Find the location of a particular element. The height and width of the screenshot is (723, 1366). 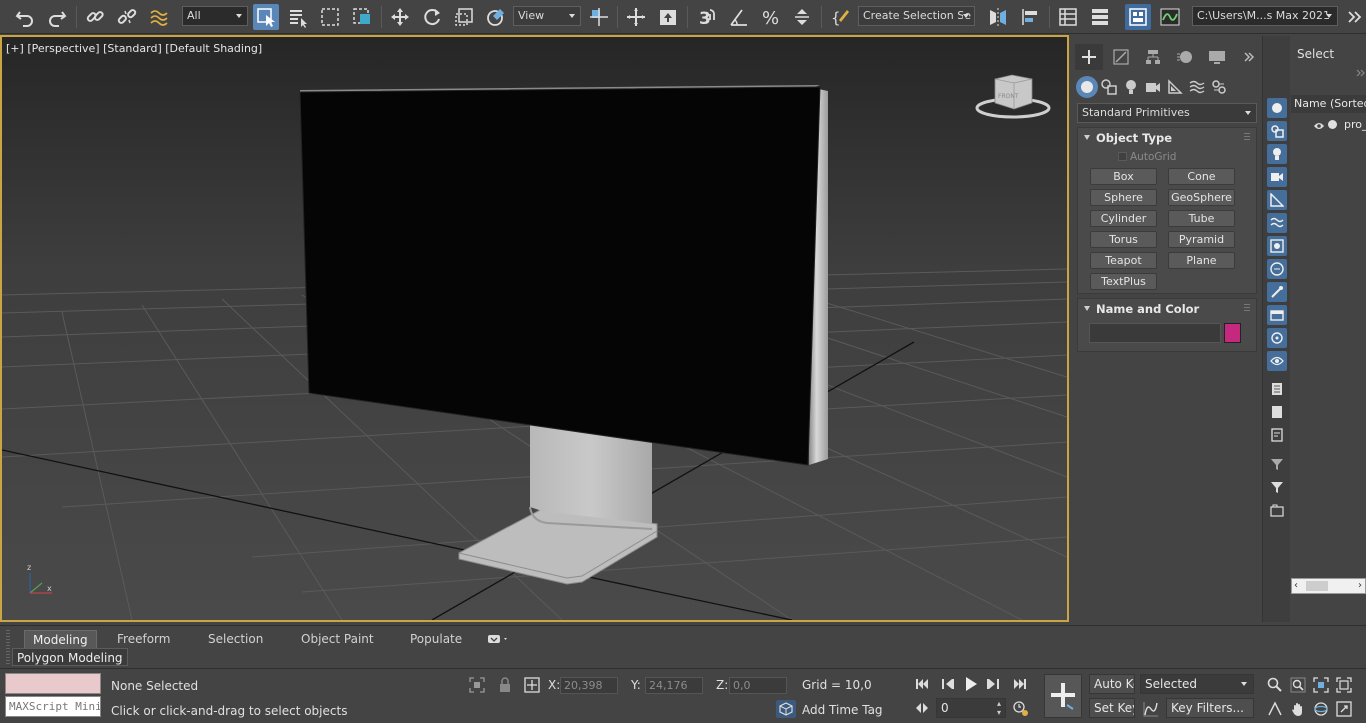

autogrid-checkbox: AutoGrid is located at coordinates (1147, 157).